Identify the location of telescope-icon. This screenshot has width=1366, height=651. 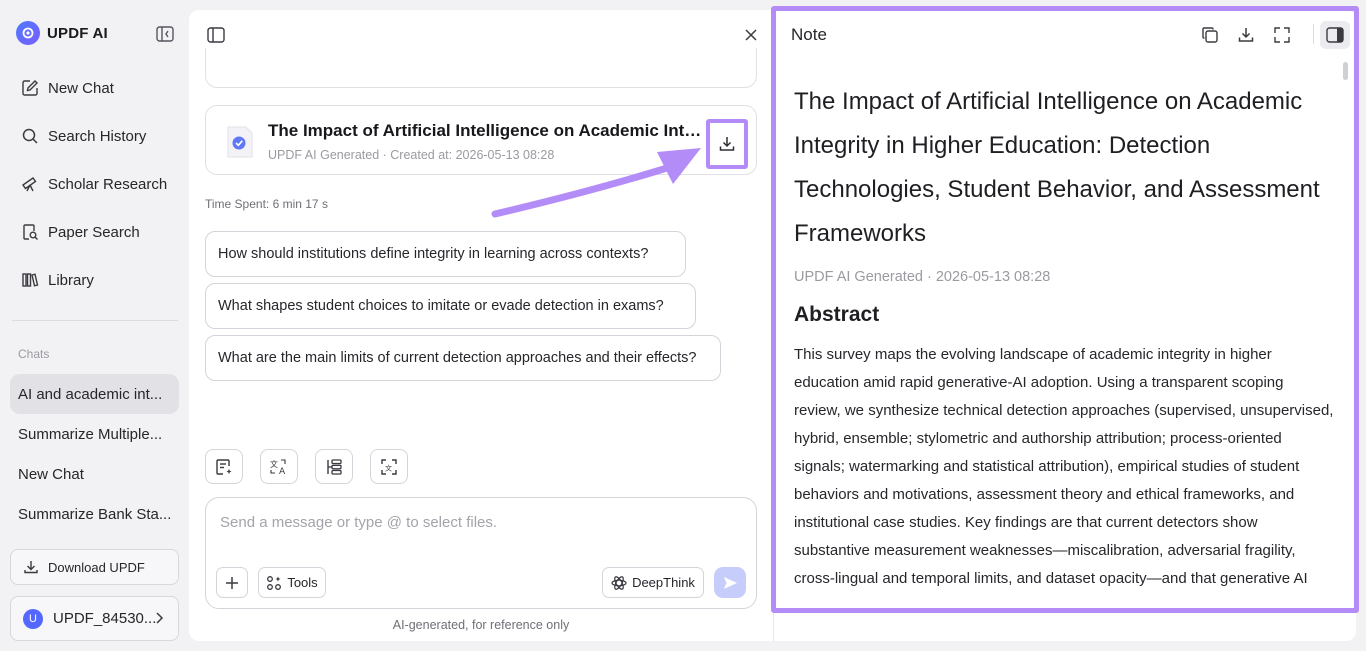
(30, 184).